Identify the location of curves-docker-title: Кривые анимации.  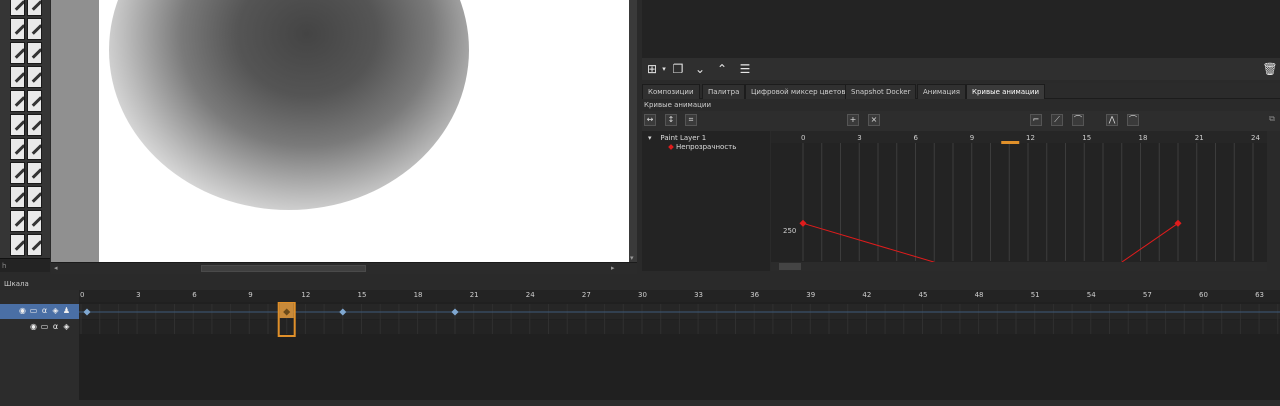
(677, 105).